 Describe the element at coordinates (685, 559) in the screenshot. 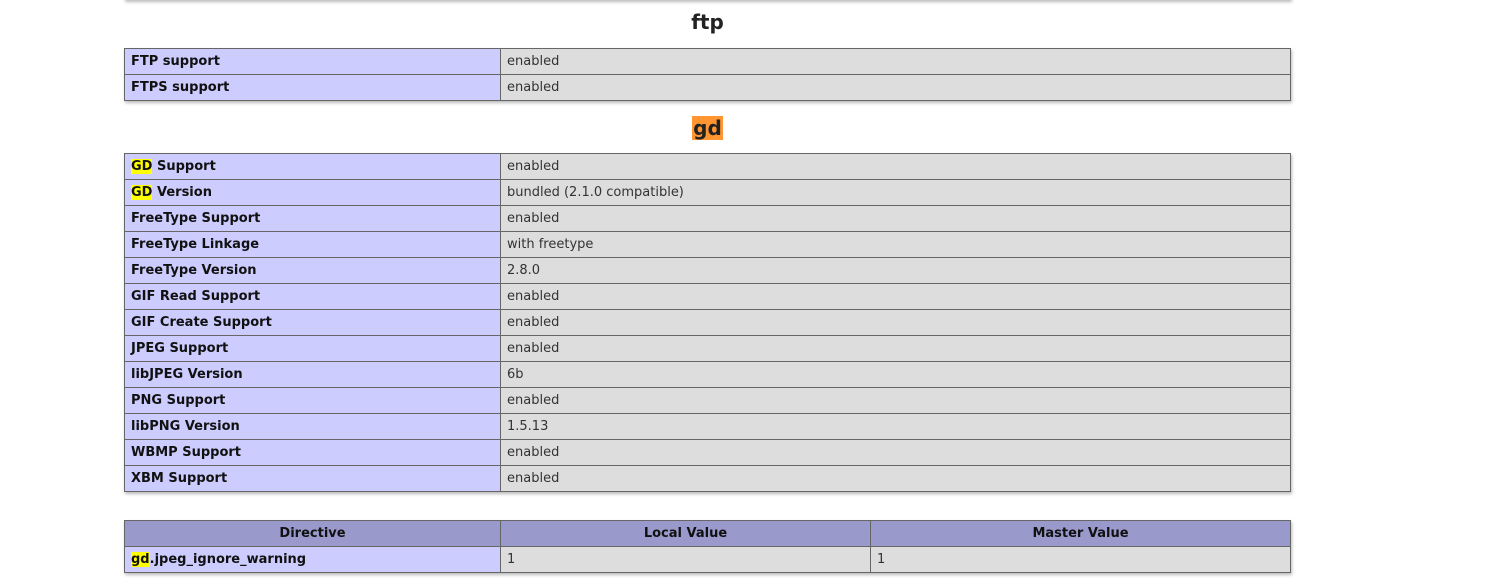

I see `local-value: 1` at that location.